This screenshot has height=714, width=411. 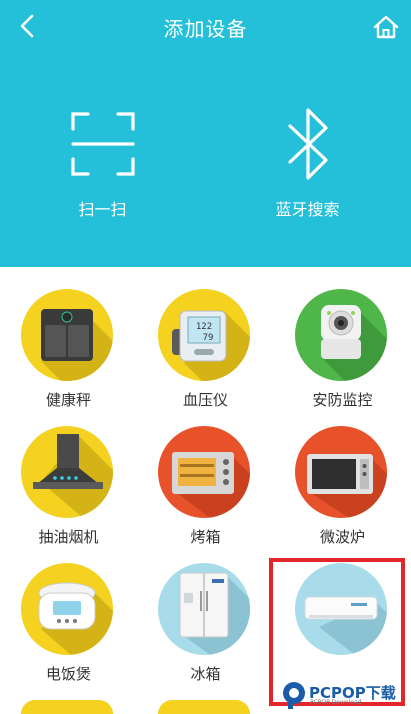 I want to click on device-range-hood: 抽油烟机, so click(x=68, y=475).